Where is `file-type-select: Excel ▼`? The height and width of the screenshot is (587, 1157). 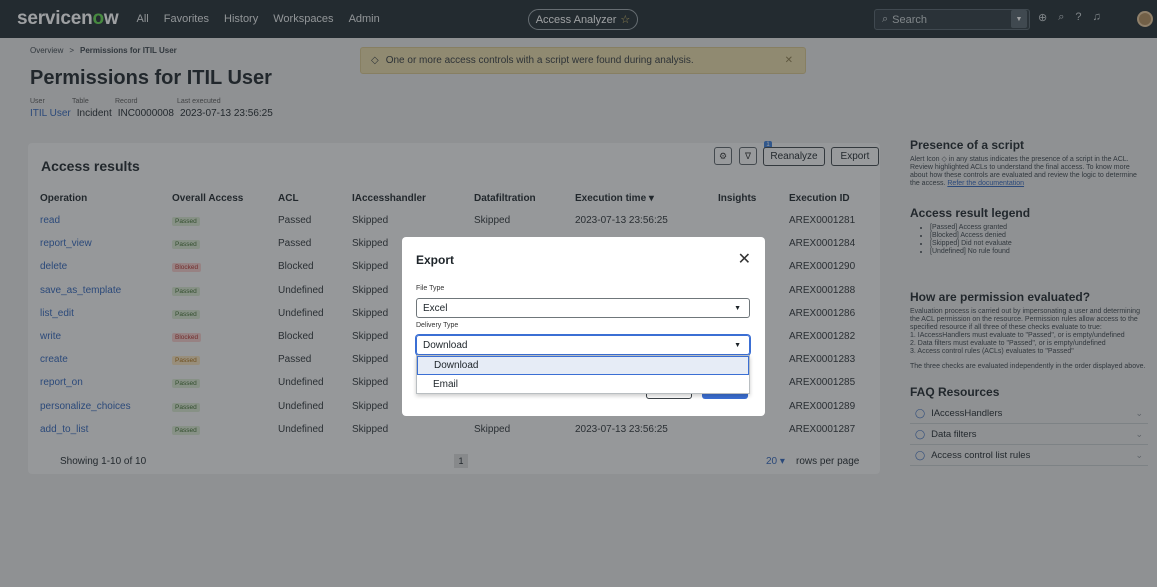
file-type-select: Excel ▼ is located at coordinates (583, 308).